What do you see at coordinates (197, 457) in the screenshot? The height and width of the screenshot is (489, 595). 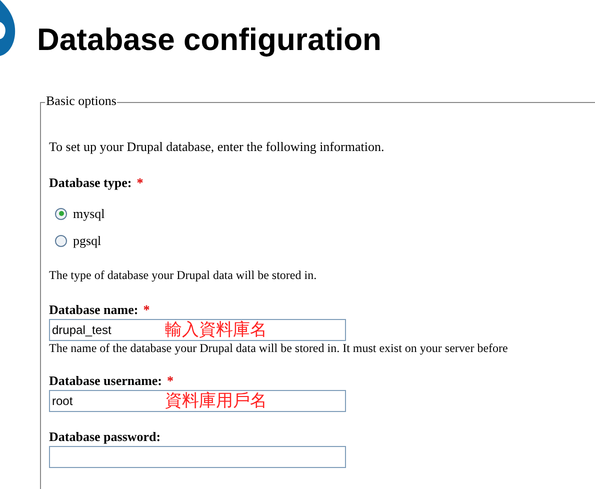 I see `text-field` at bounding box center [197, 457].